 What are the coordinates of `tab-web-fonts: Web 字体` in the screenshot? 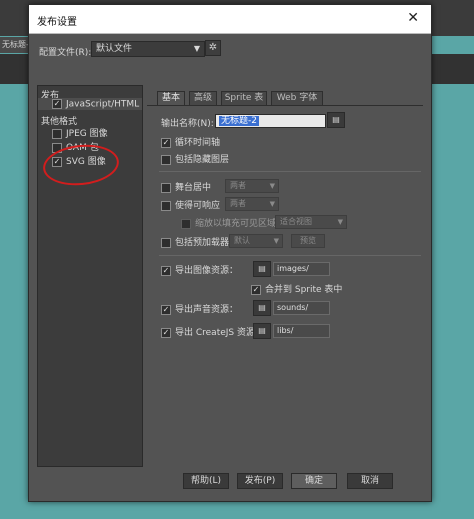 It's located at (297, 98).